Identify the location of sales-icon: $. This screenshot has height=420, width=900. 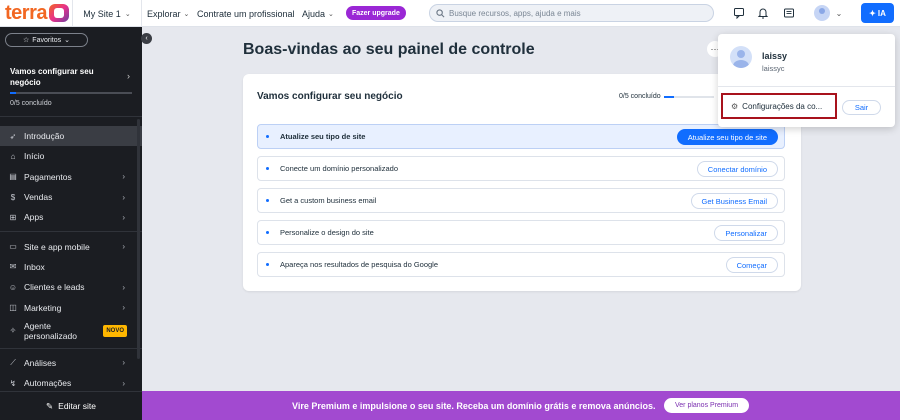
(13, 197).